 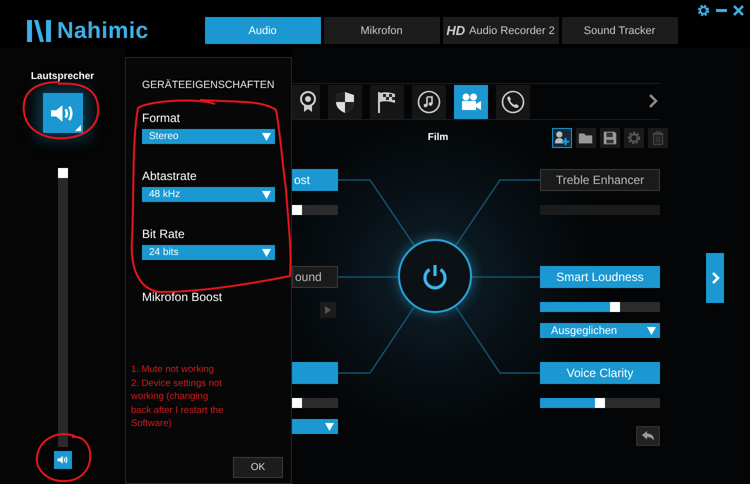 I want to click on save-button, so click(x=610, y=138).